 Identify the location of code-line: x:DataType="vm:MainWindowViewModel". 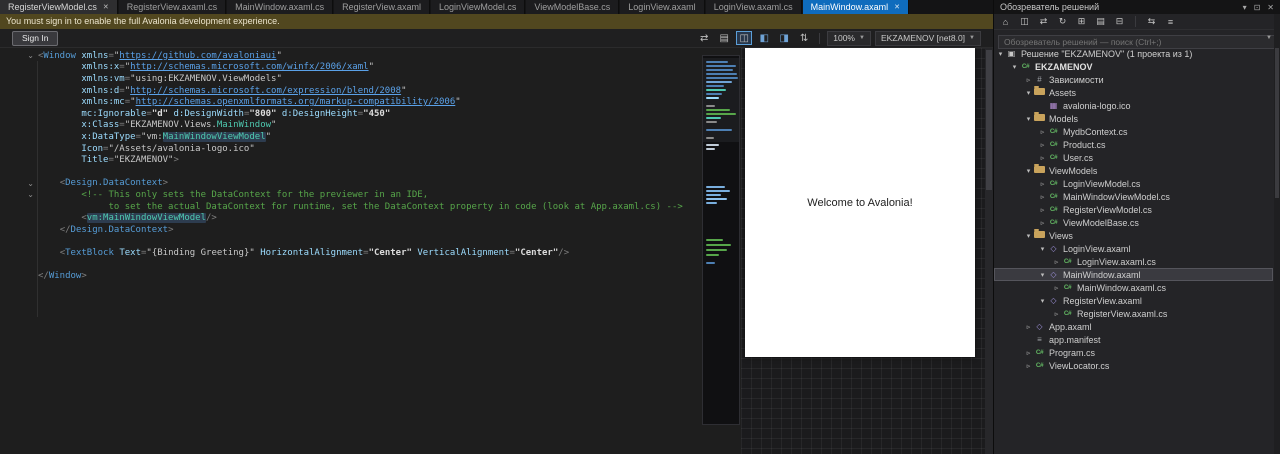
(350, 137).